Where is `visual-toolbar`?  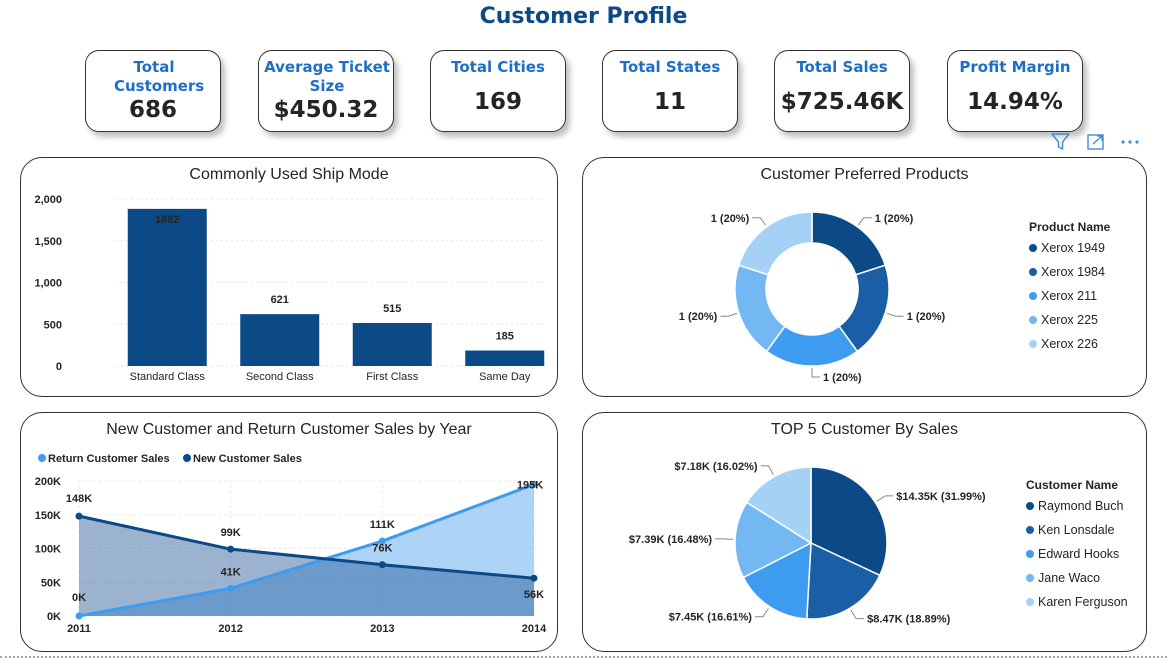 visual-toolbar is located at coordinates (1097, 142).